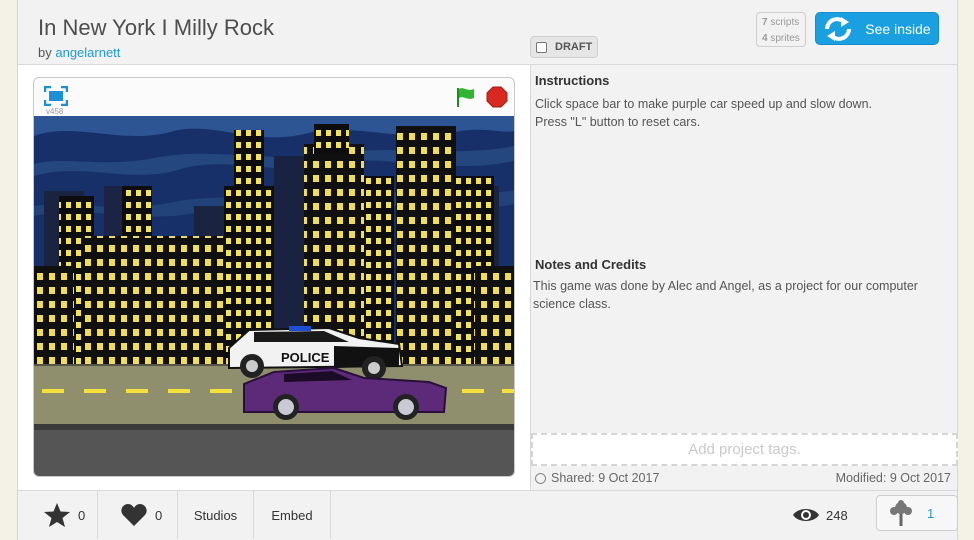 This screenshot has height=540, width=974. Describe the element at coordinates (820, 515) in the screenshot. I see `views-count: 248` at that location.